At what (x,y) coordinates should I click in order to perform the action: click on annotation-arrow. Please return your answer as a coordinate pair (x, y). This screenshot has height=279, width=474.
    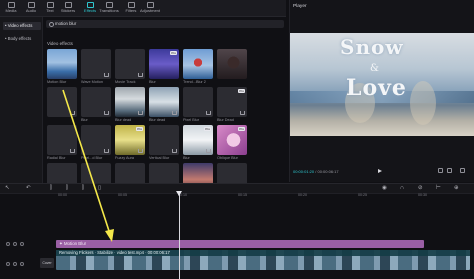
    Looking at the image, I should click on (88, 165).